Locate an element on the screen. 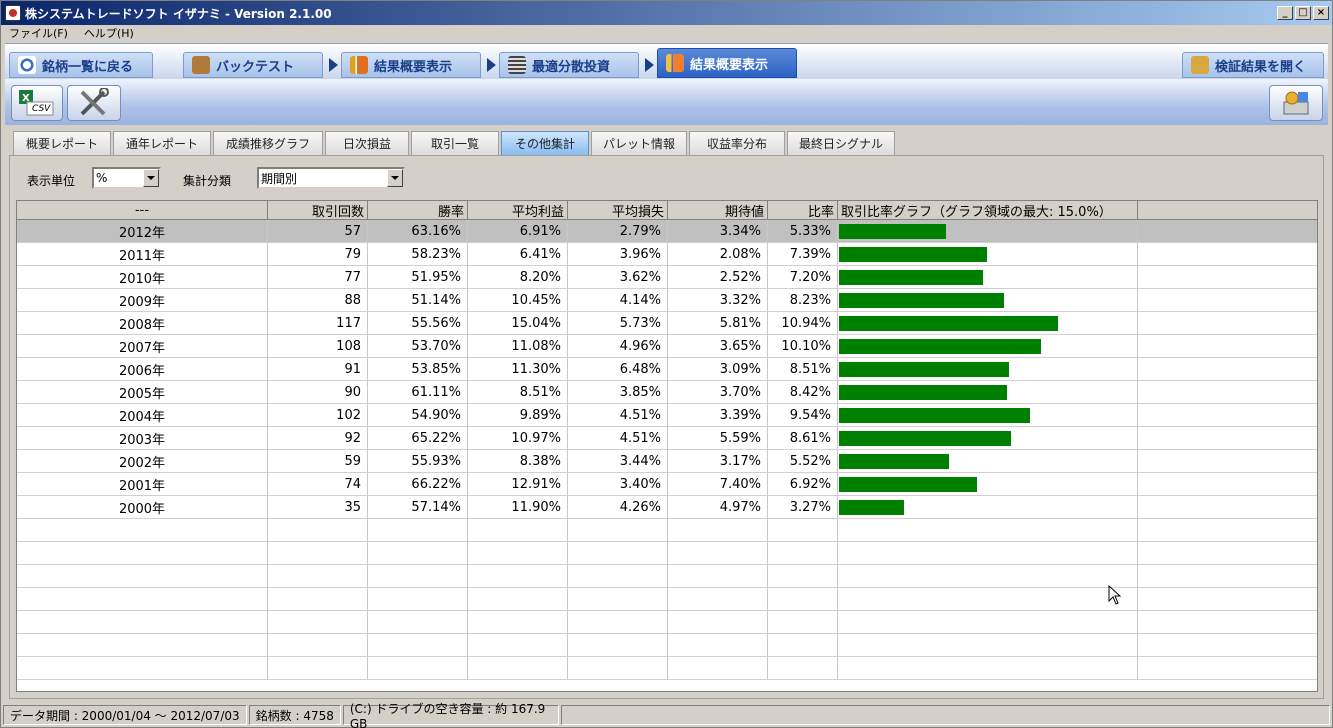 This screenshot has width=1333, height=728. cell-period: 2002年 is located at coordinates (142, 461).